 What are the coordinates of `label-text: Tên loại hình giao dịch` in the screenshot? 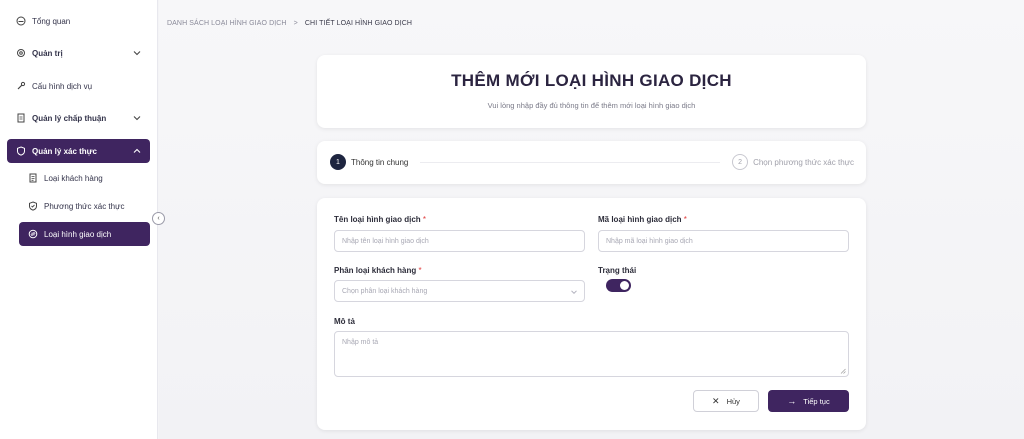 It's located at (377, 219).